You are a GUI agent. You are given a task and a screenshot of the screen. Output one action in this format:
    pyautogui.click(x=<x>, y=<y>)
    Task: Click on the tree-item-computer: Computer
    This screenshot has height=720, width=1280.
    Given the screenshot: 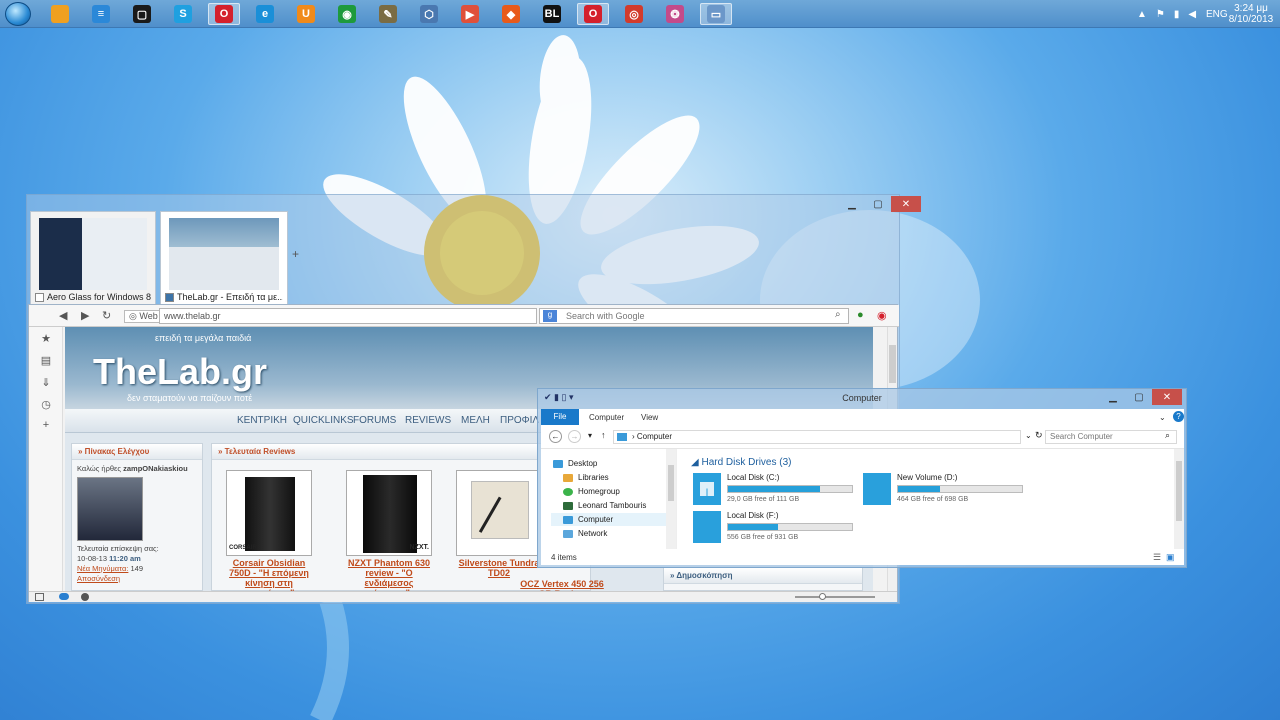 What is the action you would take?
    pyautogui.click(x=609, y=519)
    